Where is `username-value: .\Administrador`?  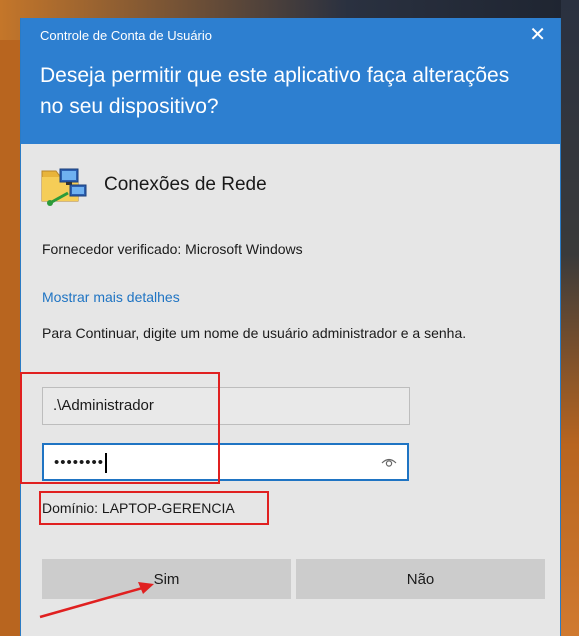
username-value: .\Administrador is located at coordinates (103, 405).